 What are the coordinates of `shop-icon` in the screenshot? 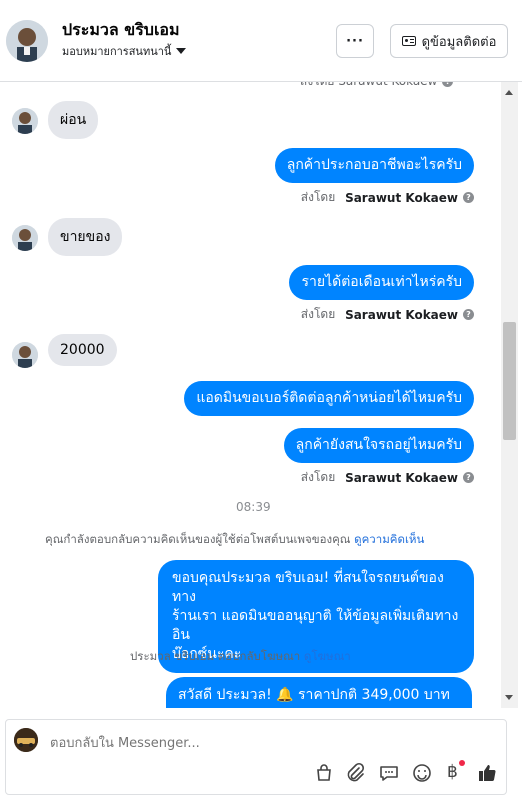 It's located at (324, 773).